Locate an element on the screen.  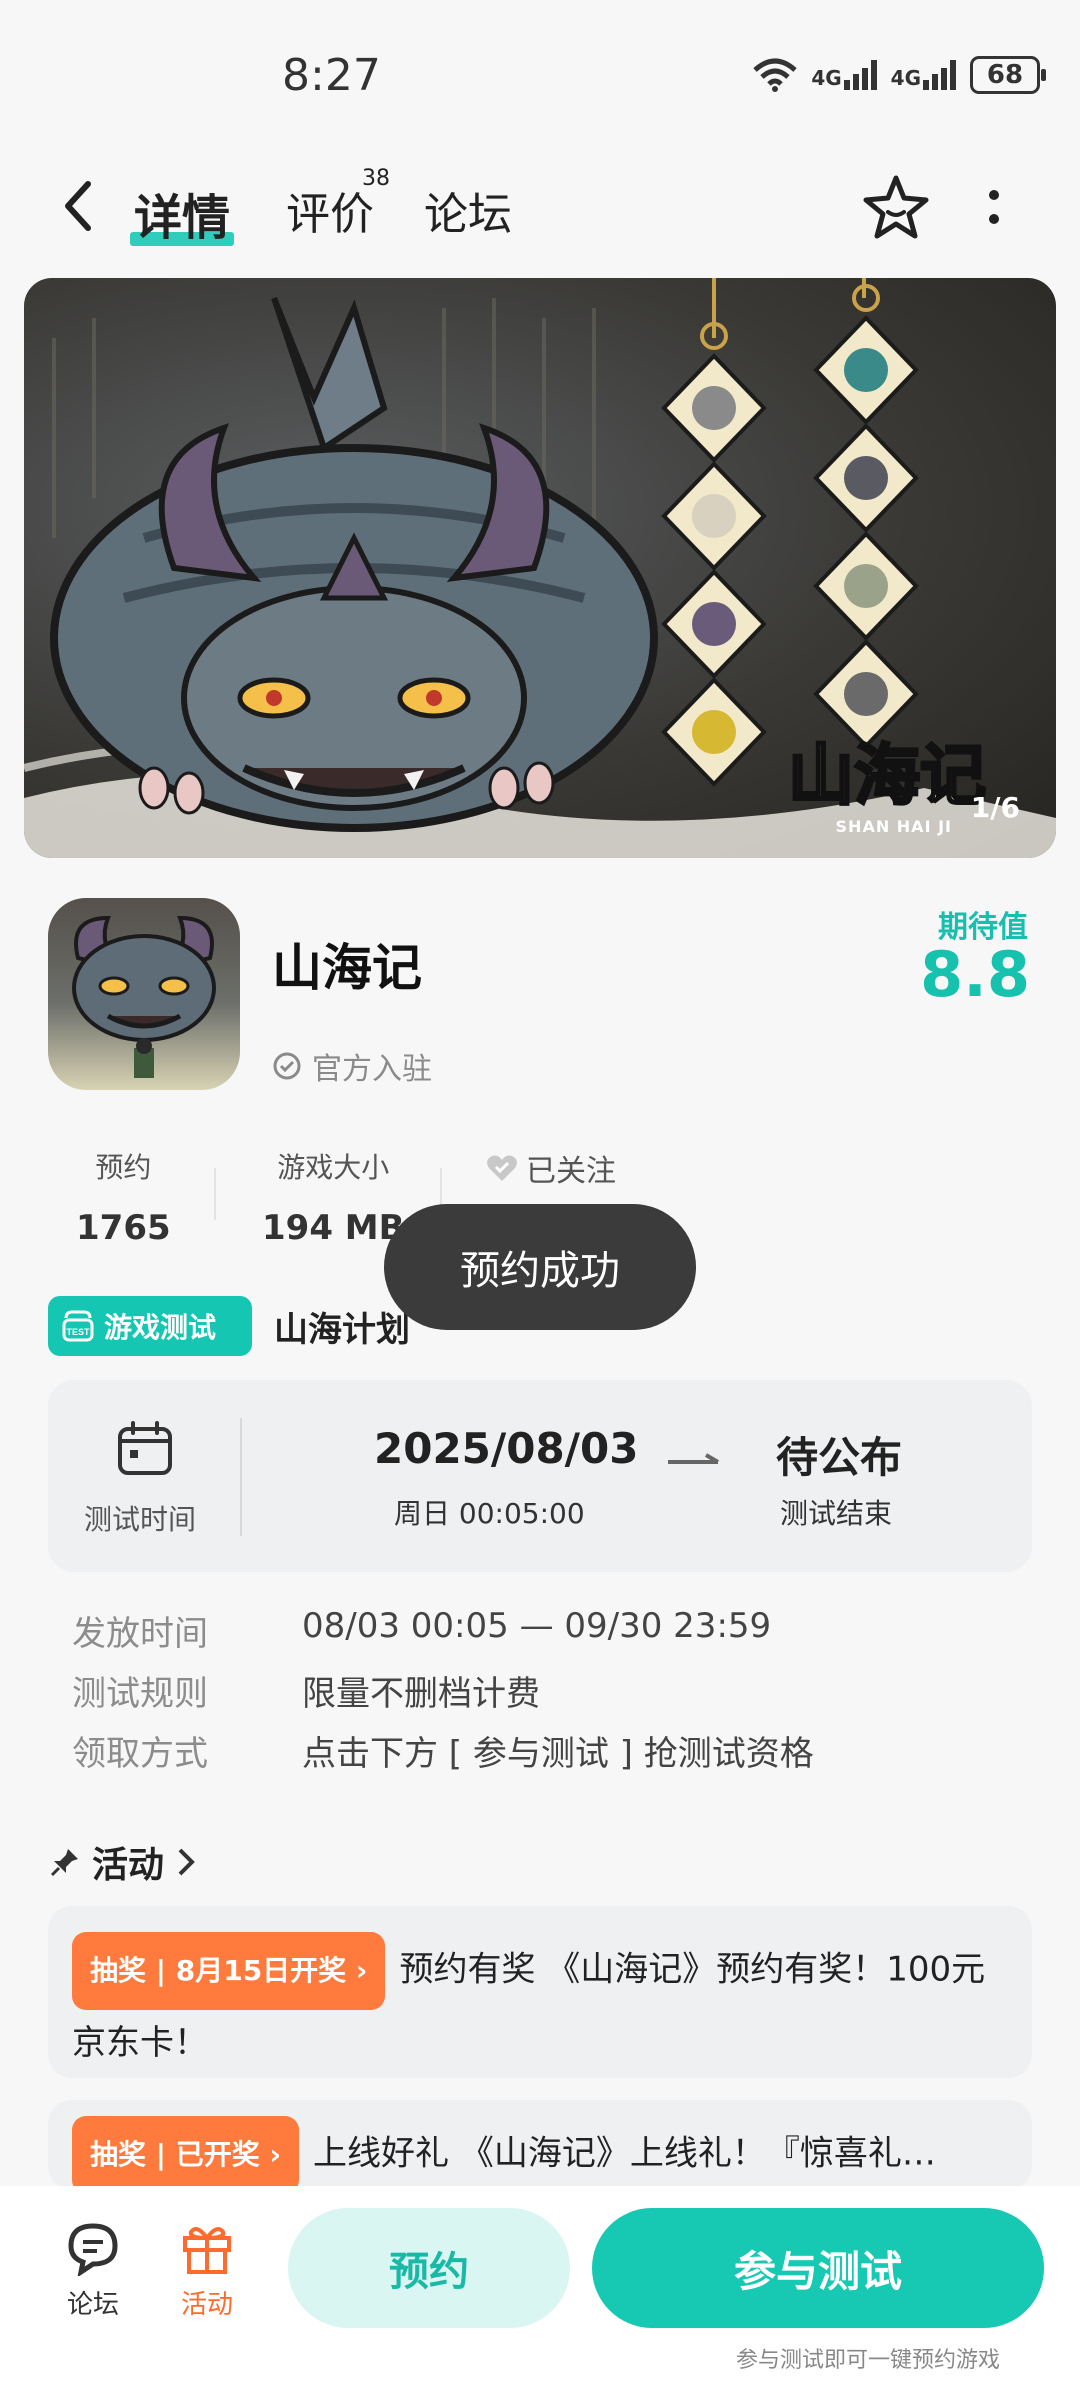
star-favorite-icon is located at coordinates (896, 208).